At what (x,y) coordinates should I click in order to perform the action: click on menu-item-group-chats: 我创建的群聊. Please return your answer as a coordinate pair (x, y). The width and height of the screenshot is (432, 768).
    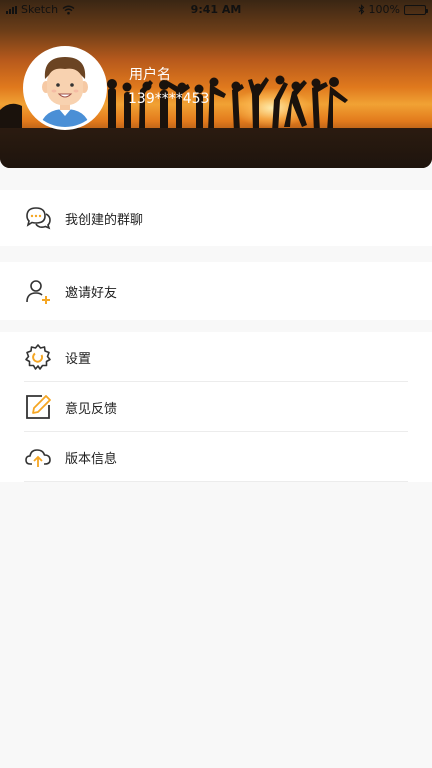
    Looking at the image, I should click on (216, 218).